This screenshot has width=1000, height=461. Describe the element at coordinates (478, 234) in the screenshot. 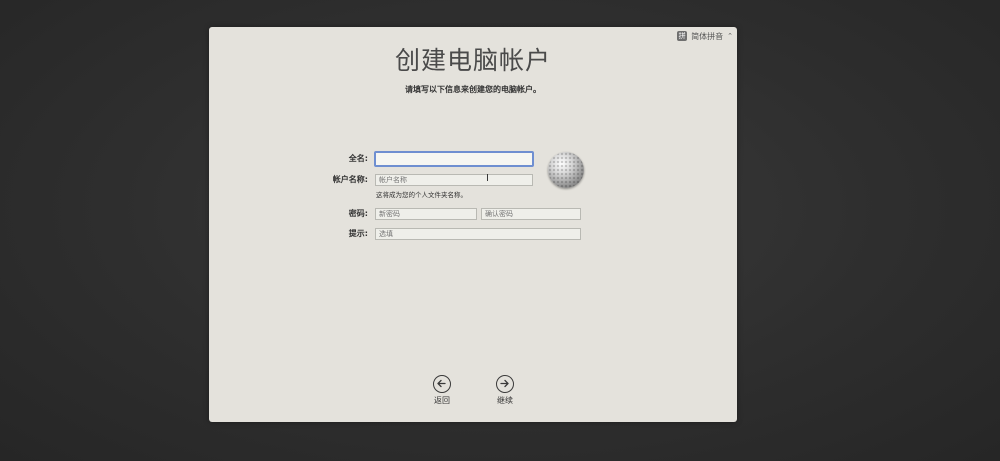

I see `password-hint-field` at that location.